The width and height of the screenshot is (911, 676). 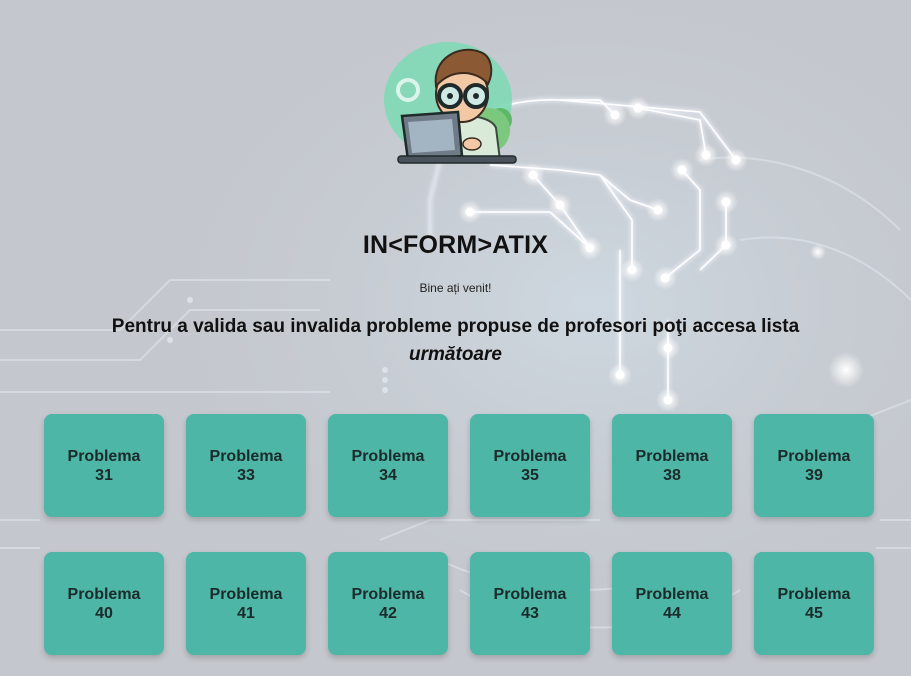 I want to click on problem-card-42: Problema 42, so click(x=388, y=603).